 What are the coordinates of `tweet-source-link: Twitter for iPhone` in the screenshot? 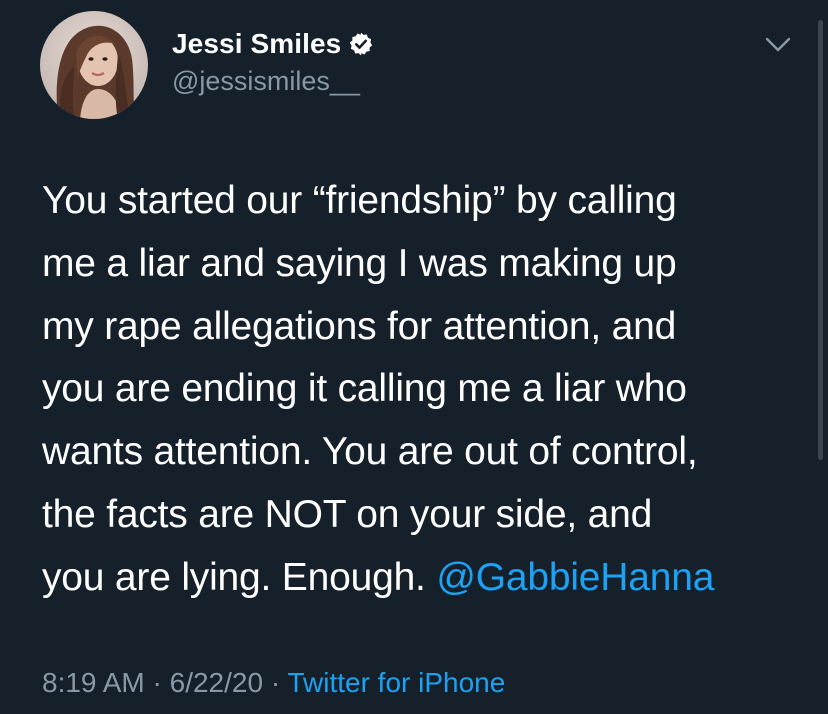 It's located at (396, 682).